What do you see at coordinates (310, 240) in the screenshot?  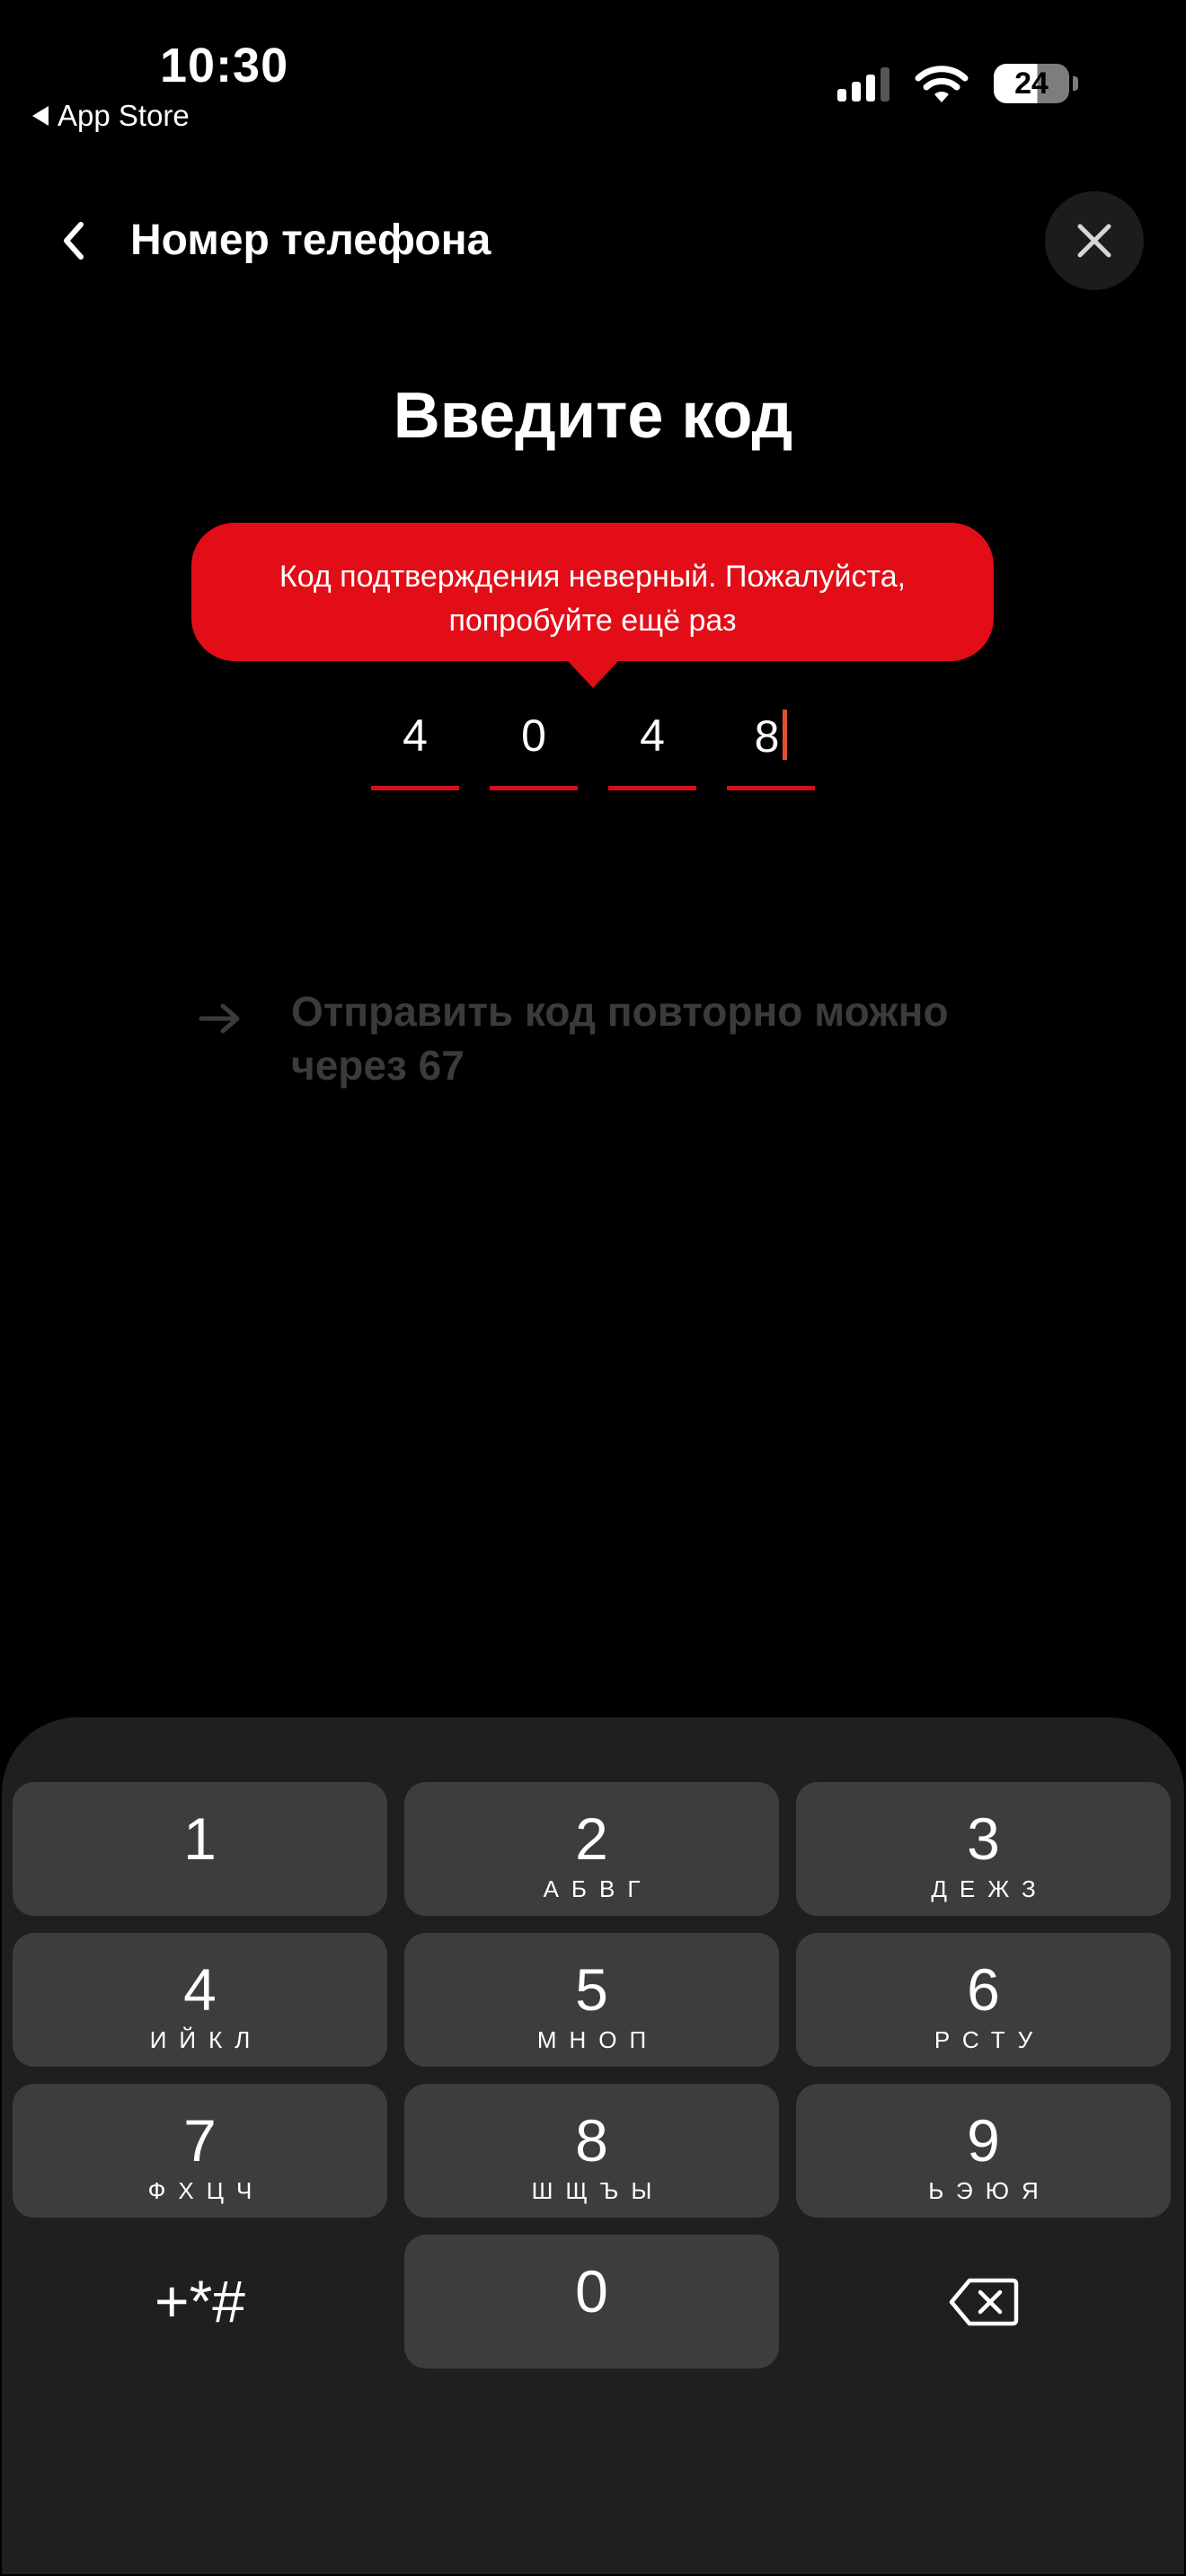 I see `page-title: Номер телефона` at bounding box center [310, 240].